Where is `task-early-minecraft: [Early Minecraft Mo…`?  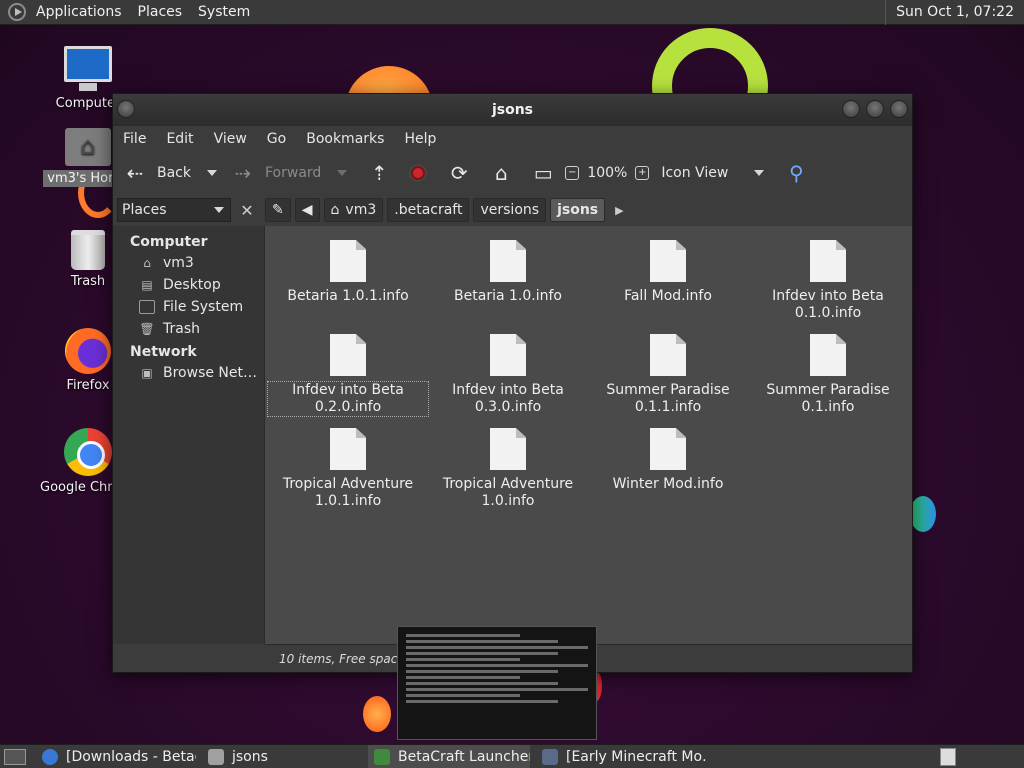 task-early-minecraft: [Early Minecraft Mo… is located at coordinates (621, 756).